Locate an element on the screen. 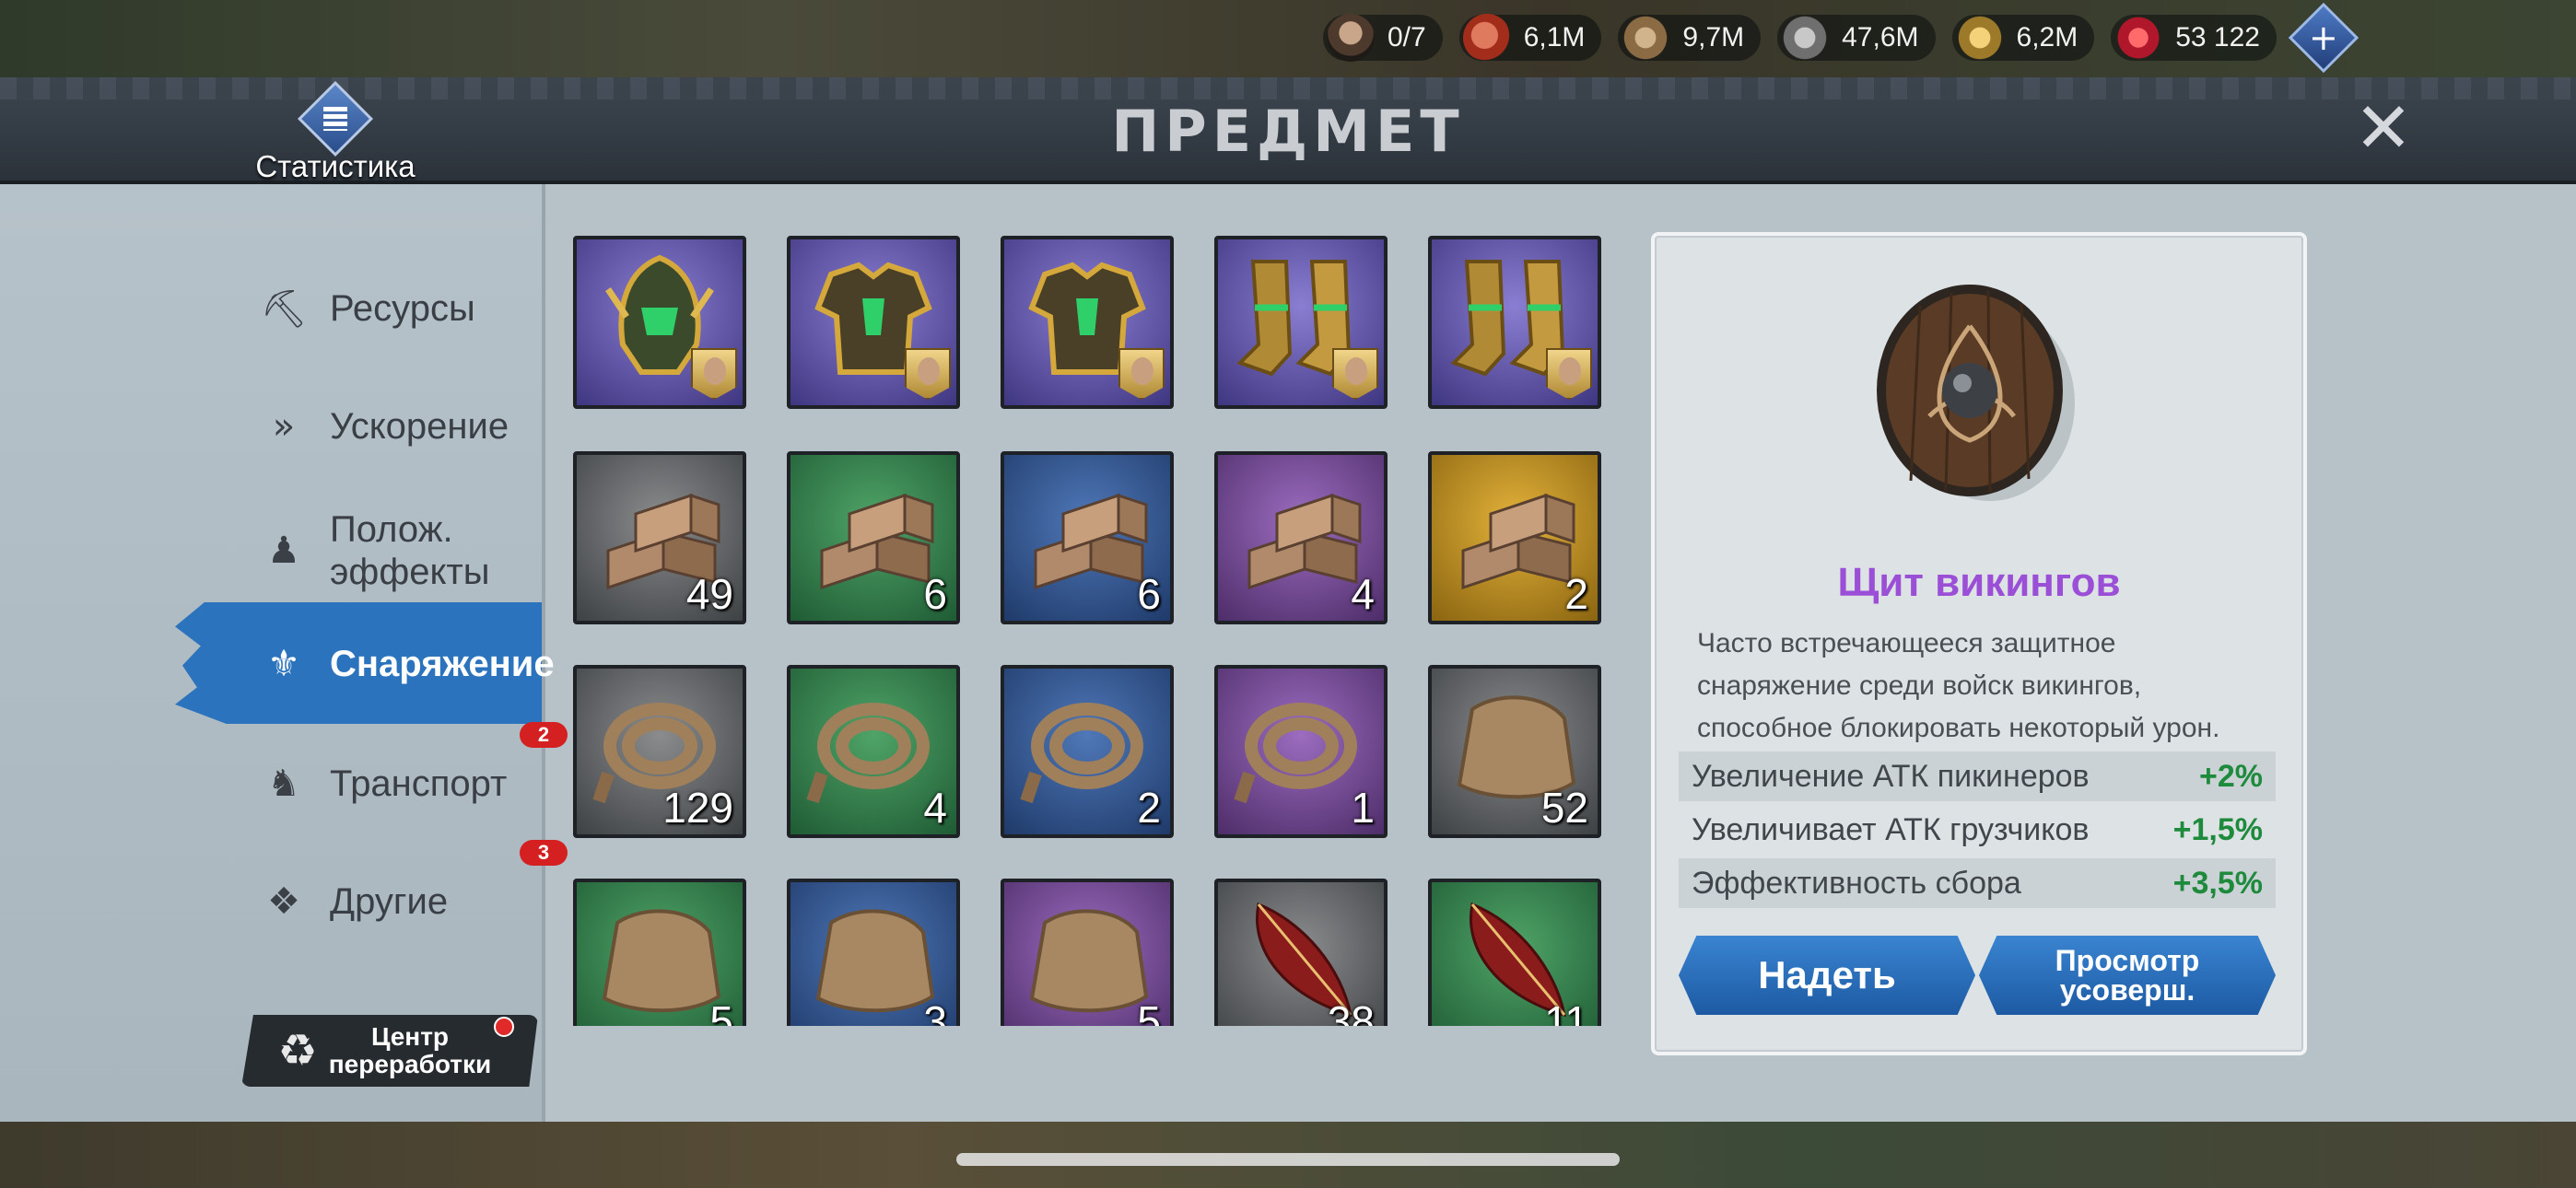 Image resolution: width=2576 pixels, height=1188 pixels. item-quantity: 129 is located at coordinates (697, 808).